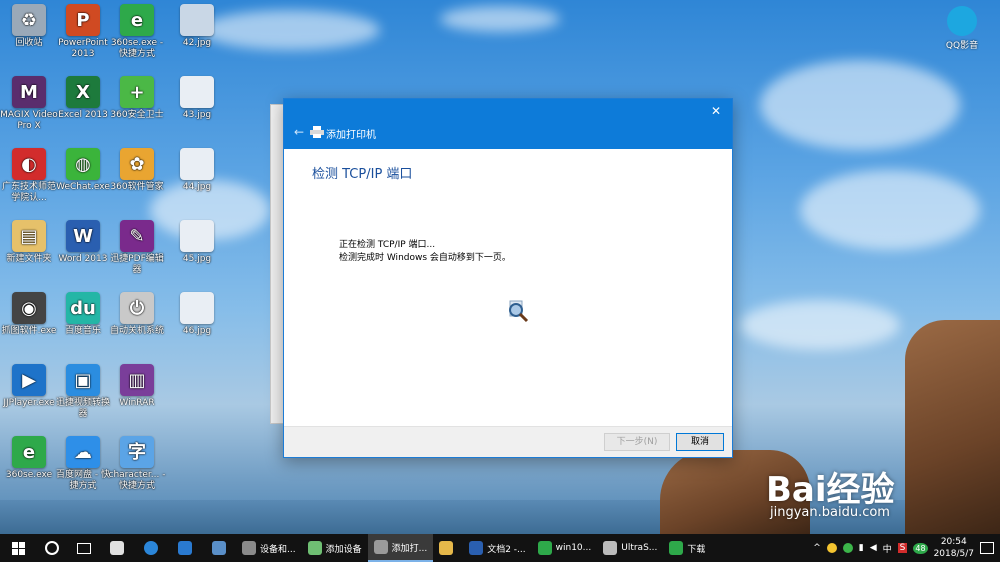 This screenshot has width=1000, height=562. What do you see at coordinates (887, 548) in the screenshot?
I see `ime-indicator: 中` at bounding box center [887, 548].